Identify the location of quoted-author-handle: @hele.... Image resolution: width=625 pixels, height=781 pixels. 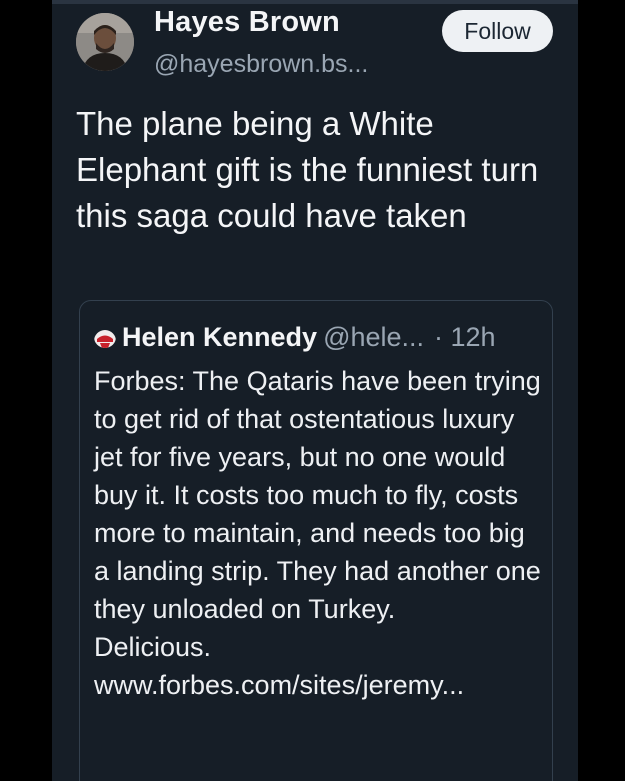
(373, 337).